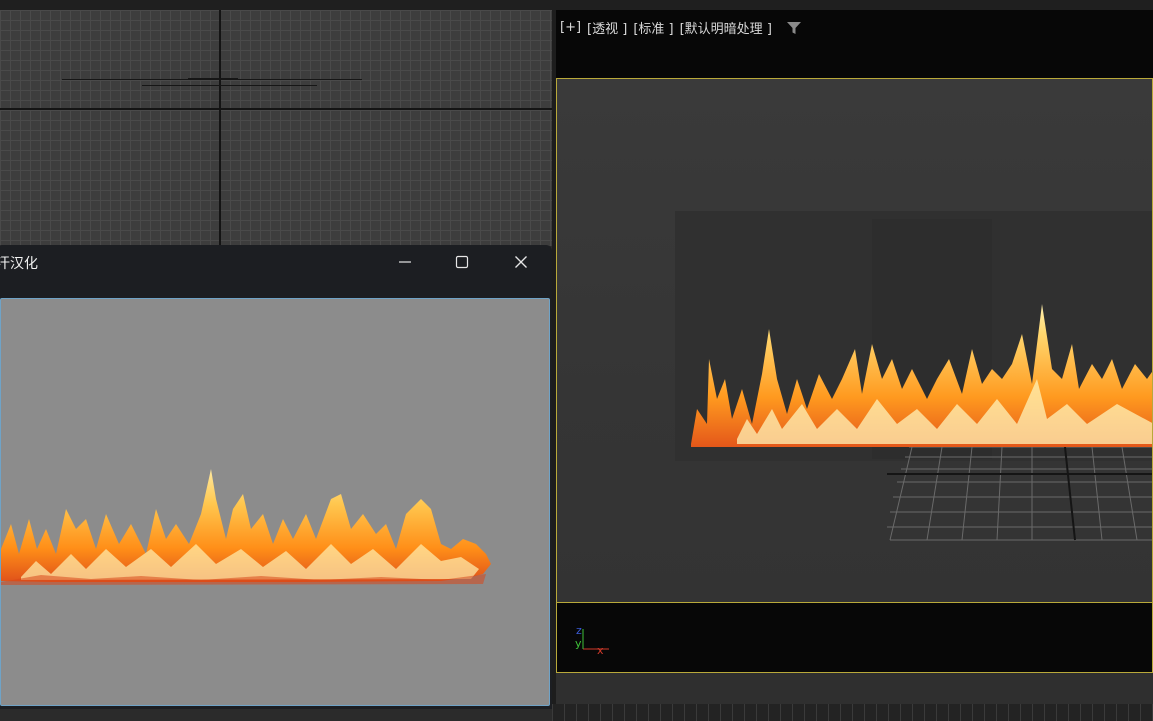 Image resolution: width=1153 pixels, height=721 pixels. What do you see at coordinates (276, 288) in the screenshot?
I see `render-window-toolbar-strip` at bounding box center [276, 288].